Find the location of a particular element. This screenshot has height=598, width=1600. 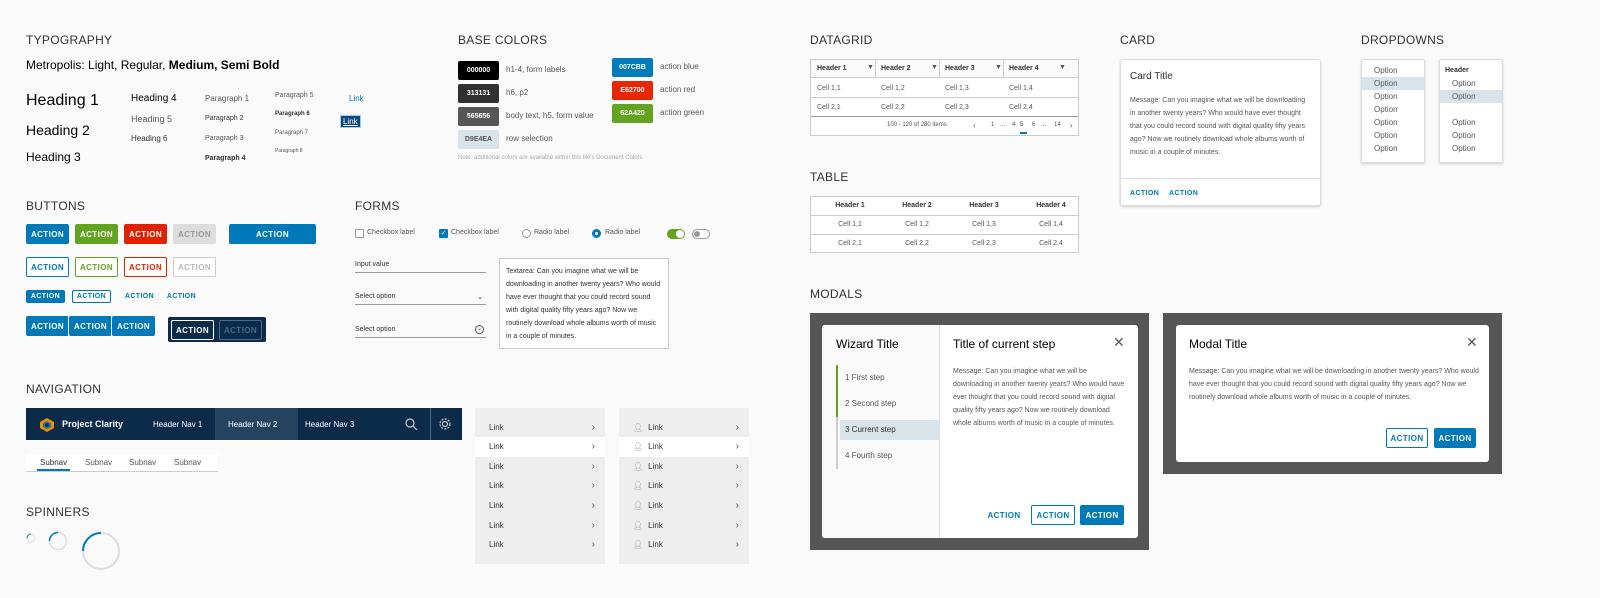

wizard-step: 3 Current step is located at coordinates (870, 429).